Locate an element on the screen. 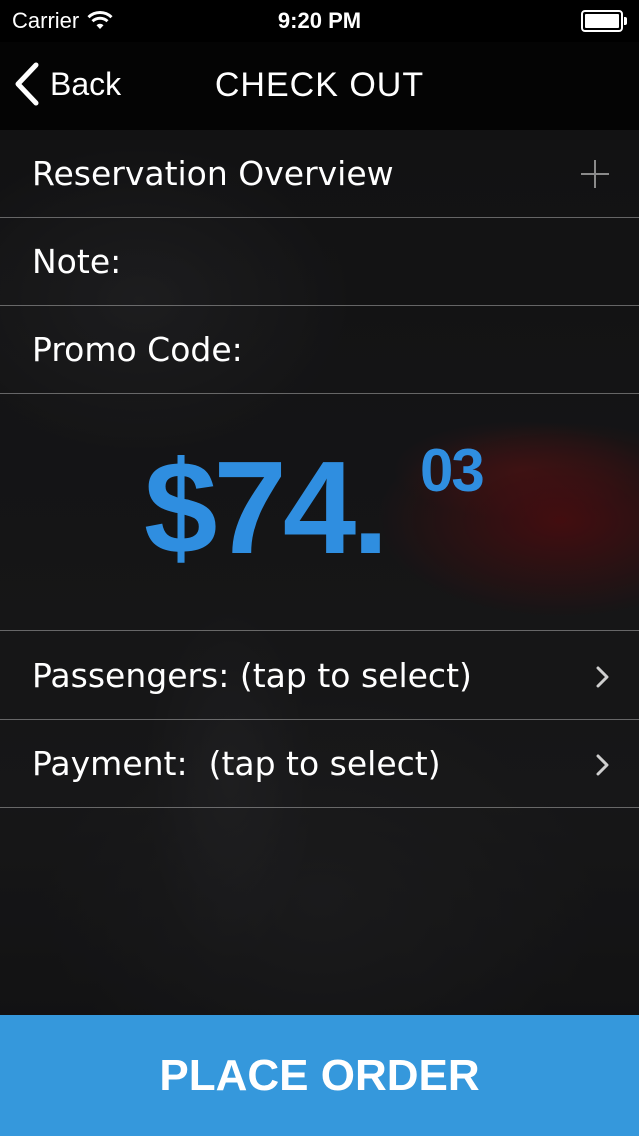  page-title: CHECK OUT is located at coordinates (319, 85).